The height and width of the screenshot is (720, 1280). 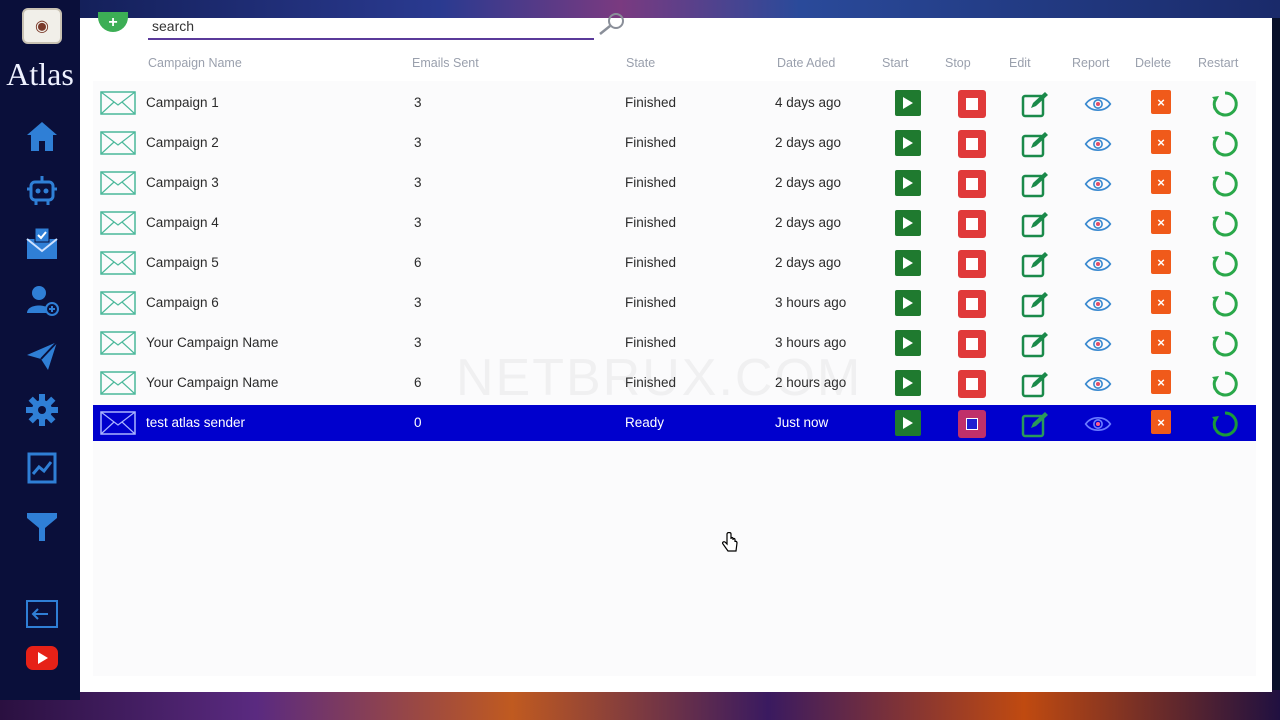 I want to click on search-input, so click(x=371, y=27).